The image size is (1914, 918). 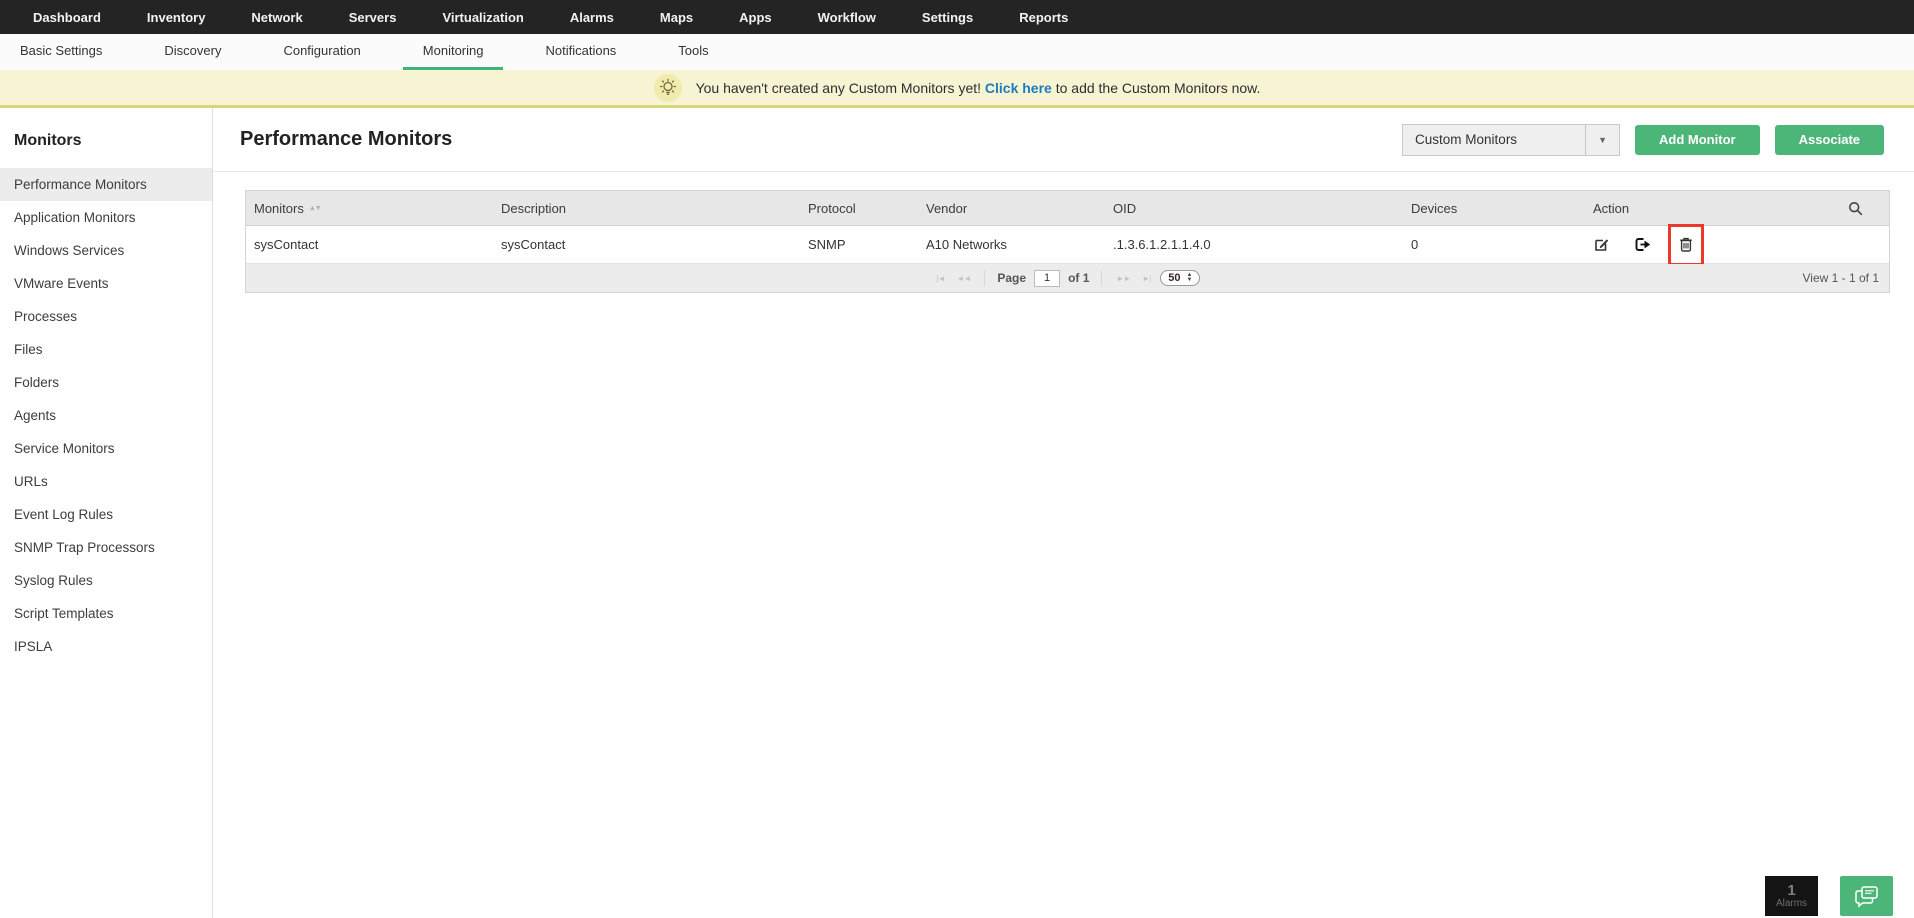 I want to click on alarms-badge: 1 Alarms, so click(x=1791, y=896).